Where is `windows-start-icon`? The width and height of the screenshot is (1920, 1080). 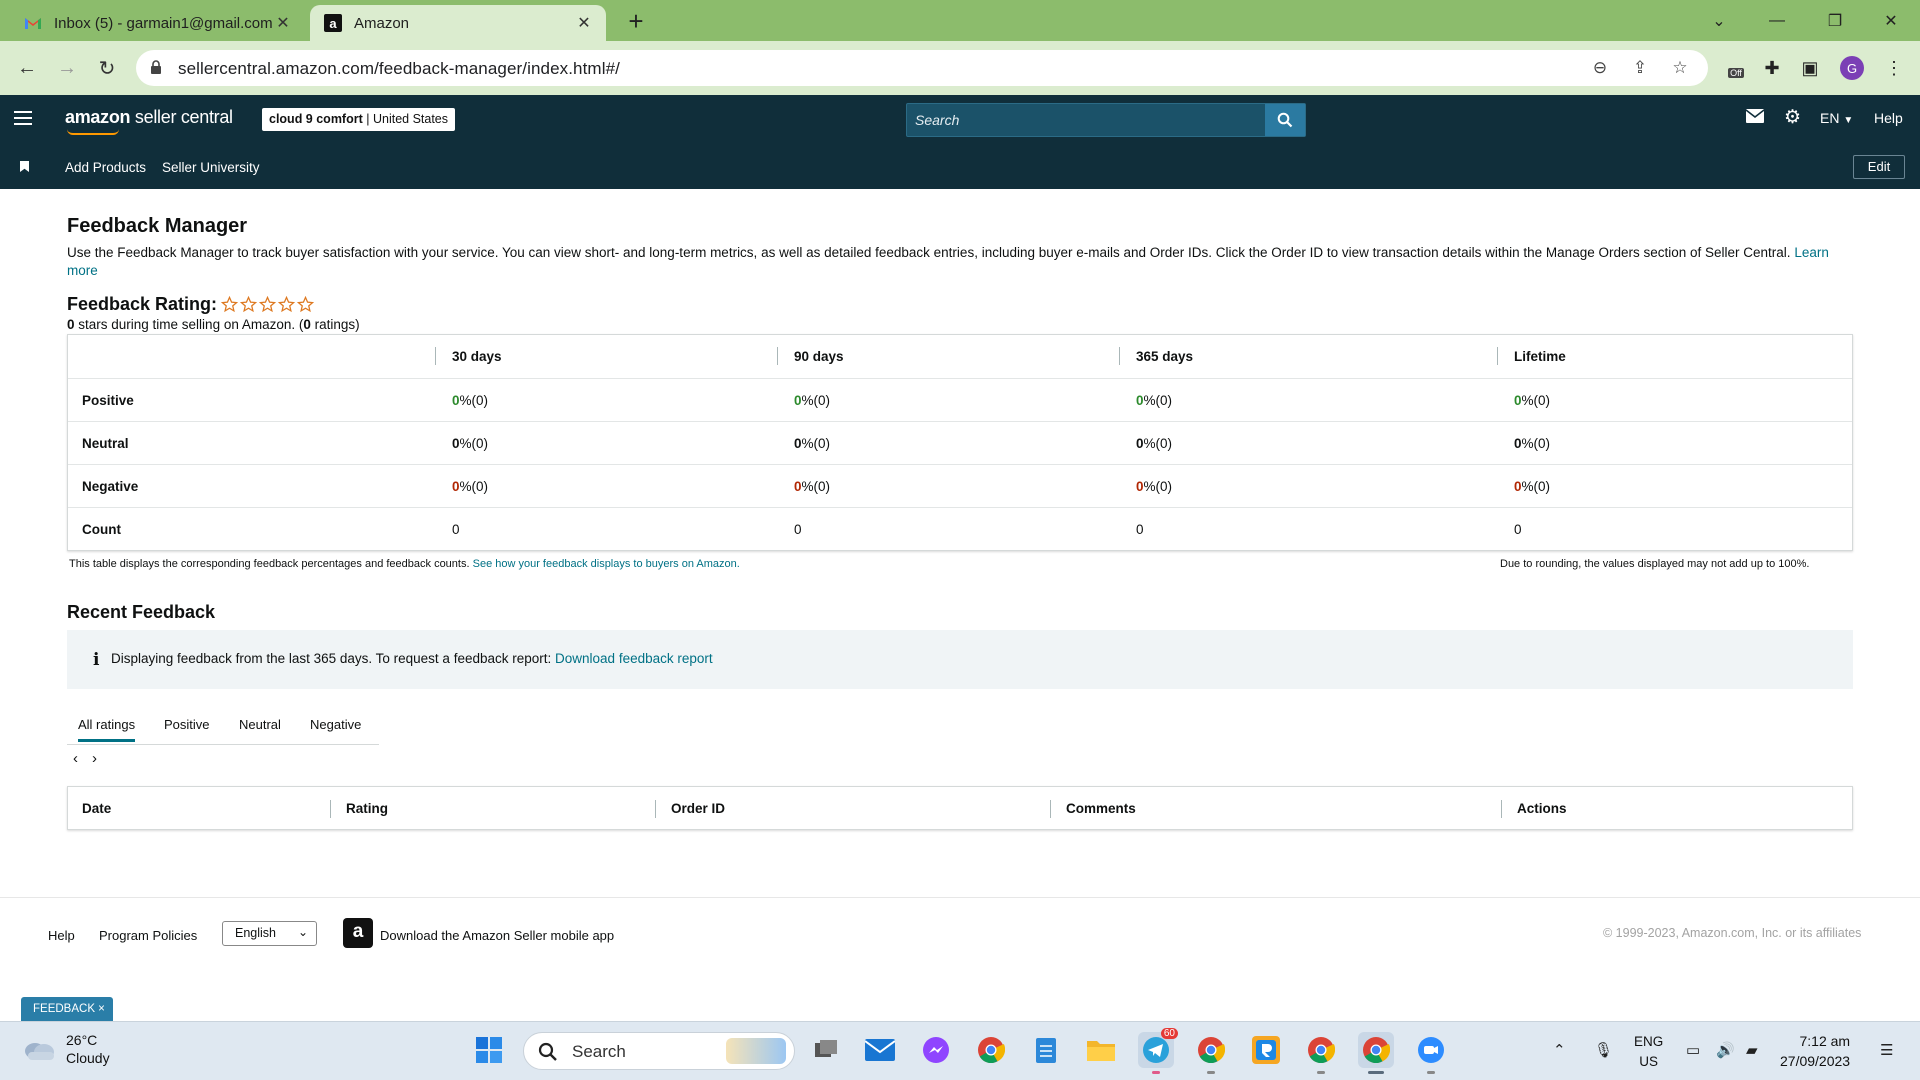 windows-start-icon is located at coordinates (489, 1050).